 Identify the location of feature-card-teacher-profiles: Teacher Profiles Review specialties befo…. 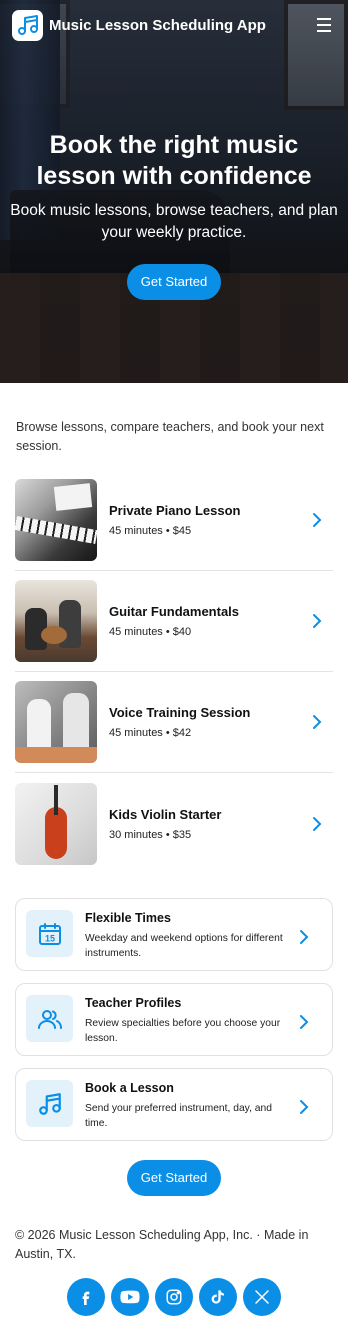
(174, 1019).